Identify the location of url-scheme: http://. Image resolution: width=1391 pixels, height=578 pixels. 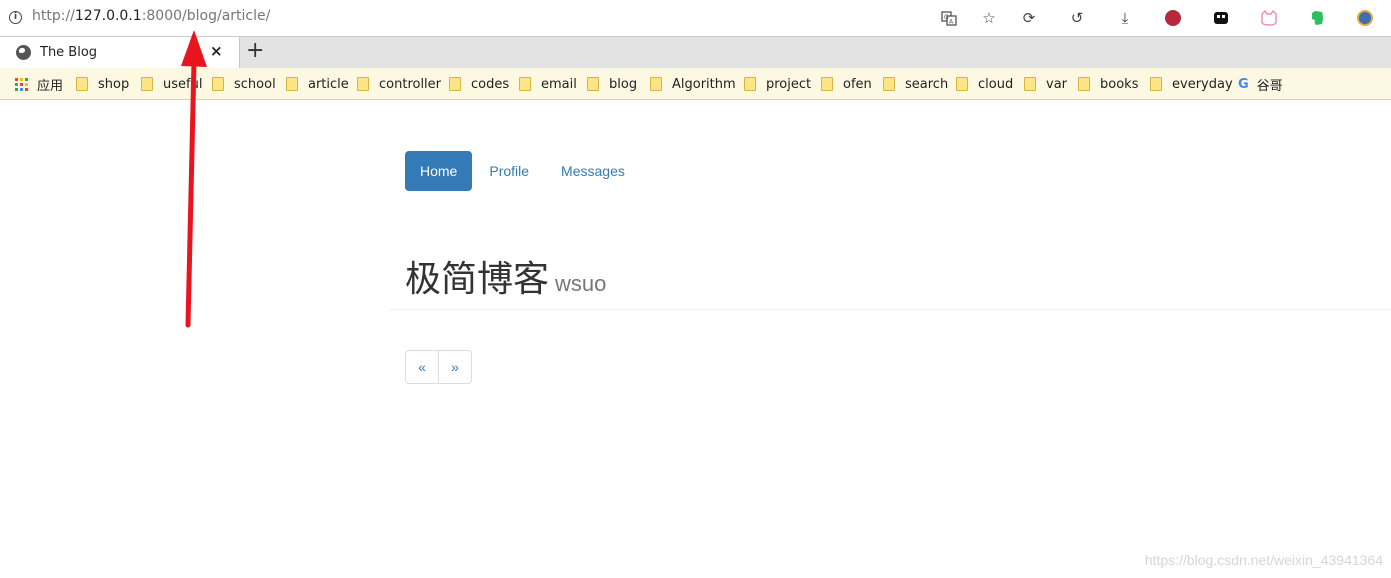
(53, 16).